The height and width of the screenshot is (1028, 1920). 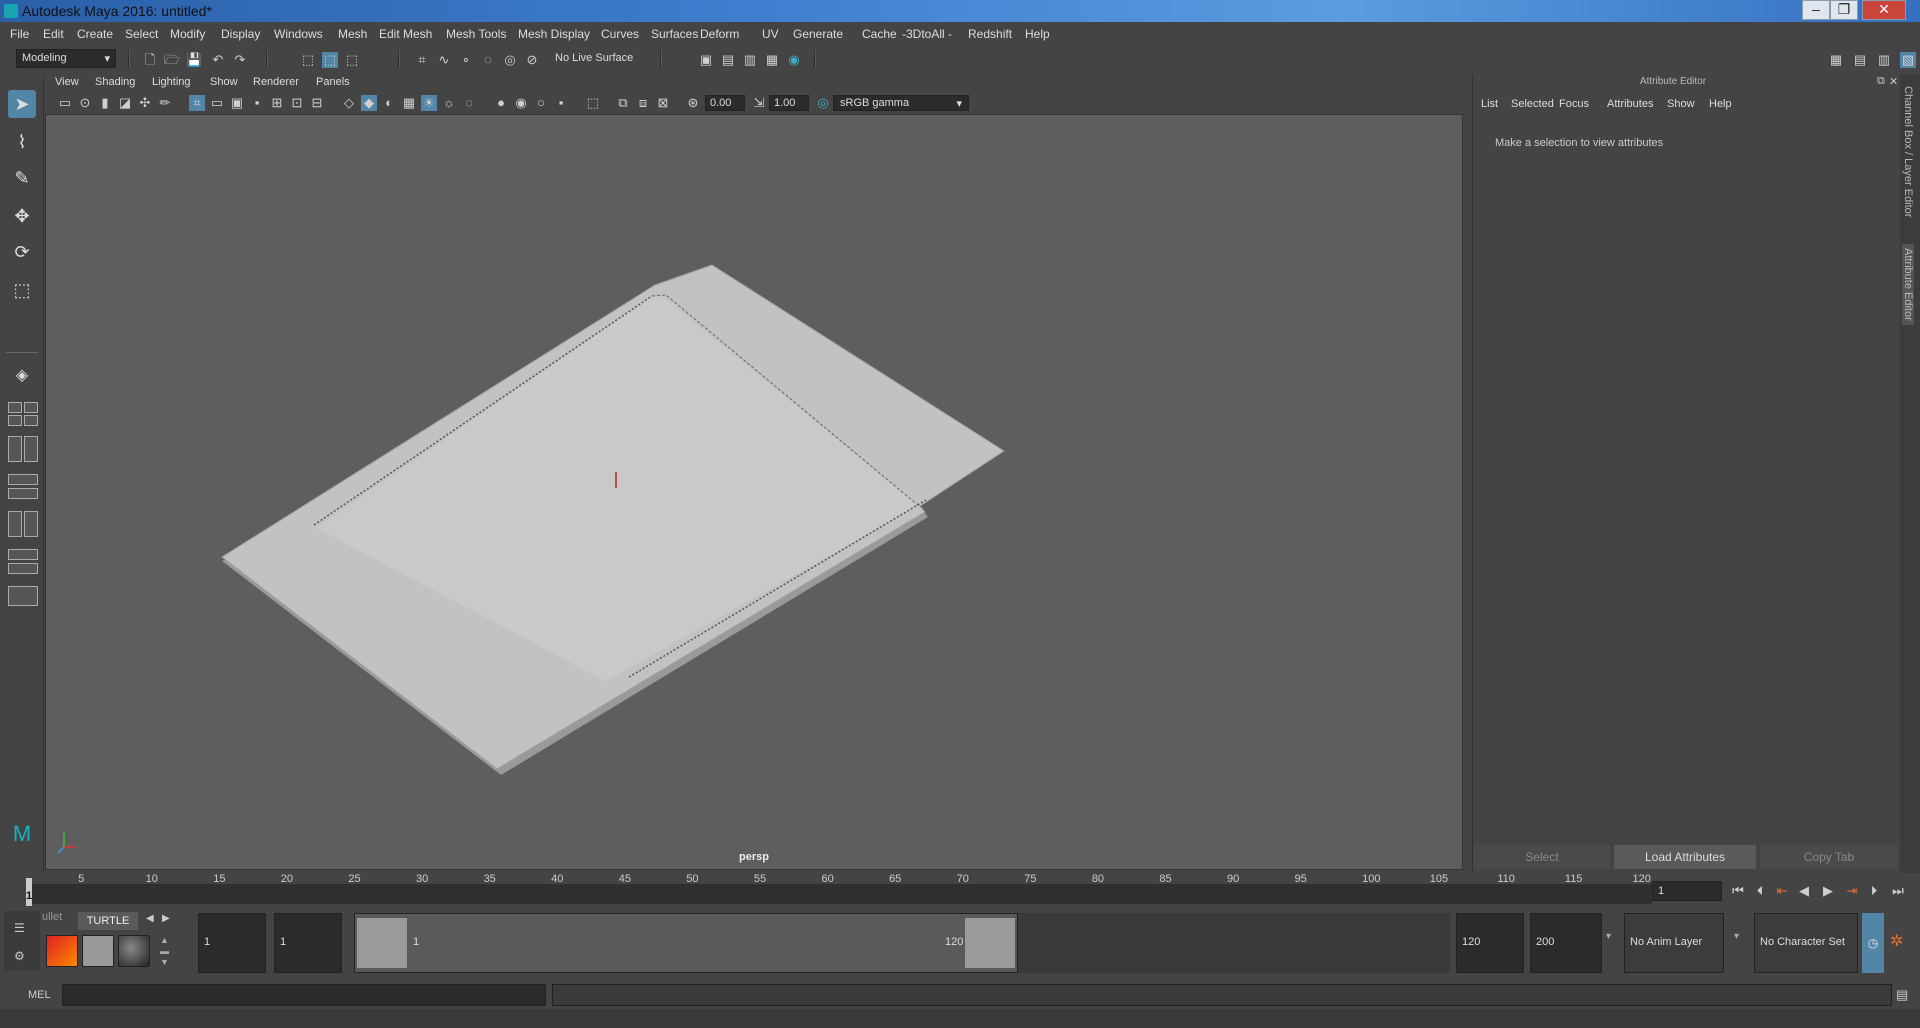 What do you see at coordinates (218, 60) in the screenshot?
I see `undo-icon: ↶` at bounding box center [218, 60].